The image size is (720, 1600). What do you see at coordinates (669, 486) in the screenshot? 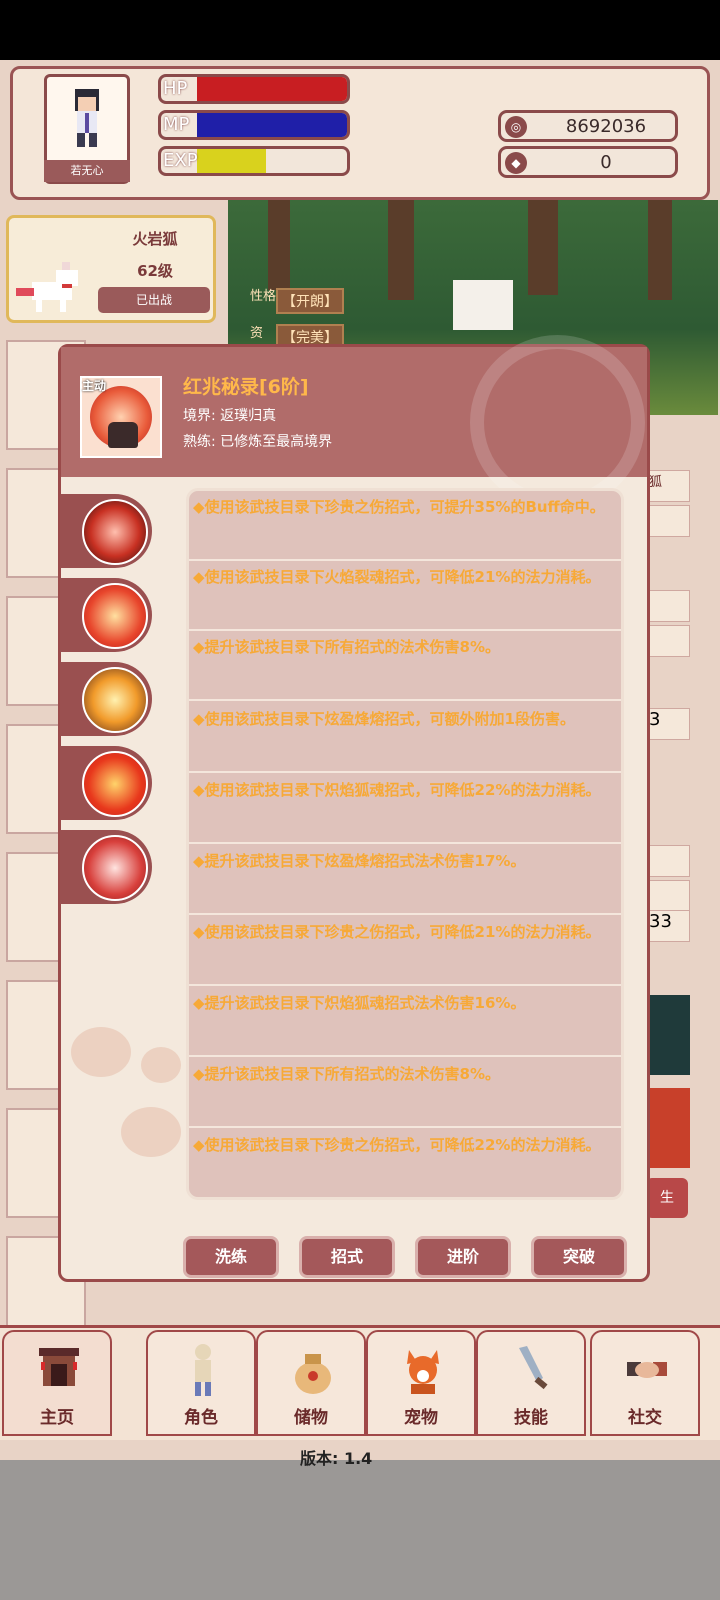
I see `right-peek-box: 狐` at bounding box center [669, 486].